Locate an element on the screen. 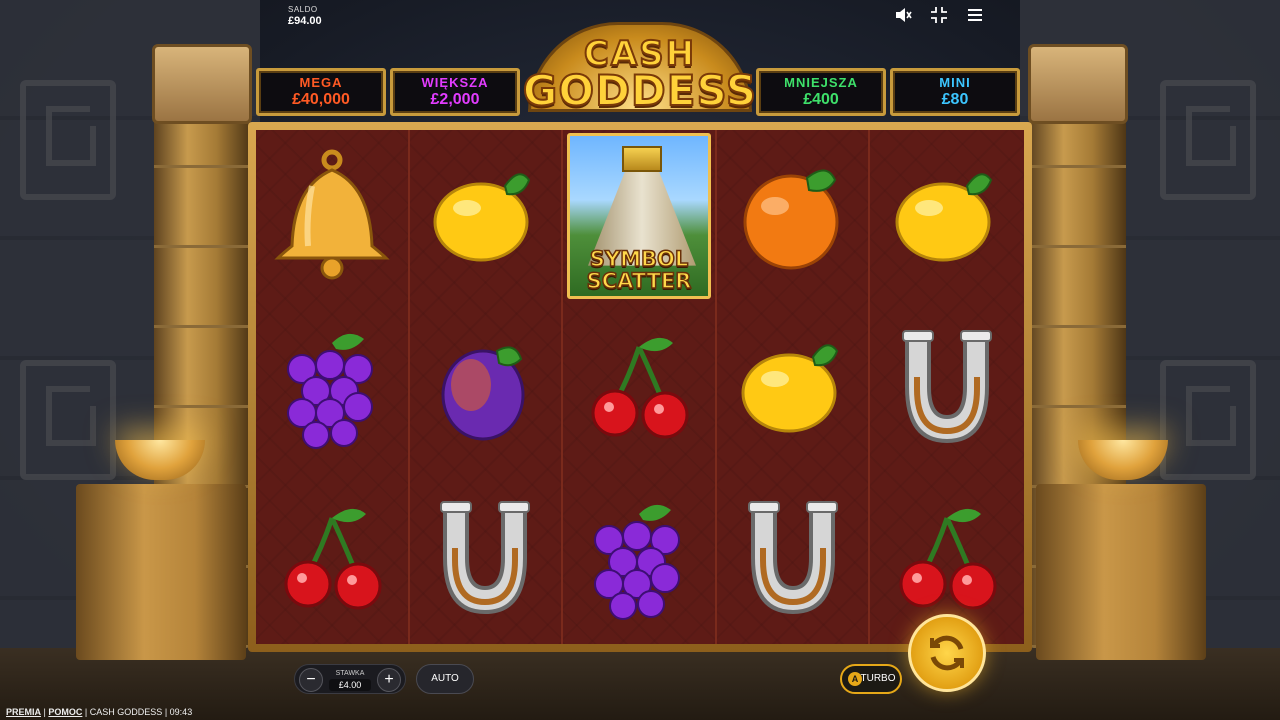 The image size is (1280, 720). top-toolbar is located at coordinates (939, 15).